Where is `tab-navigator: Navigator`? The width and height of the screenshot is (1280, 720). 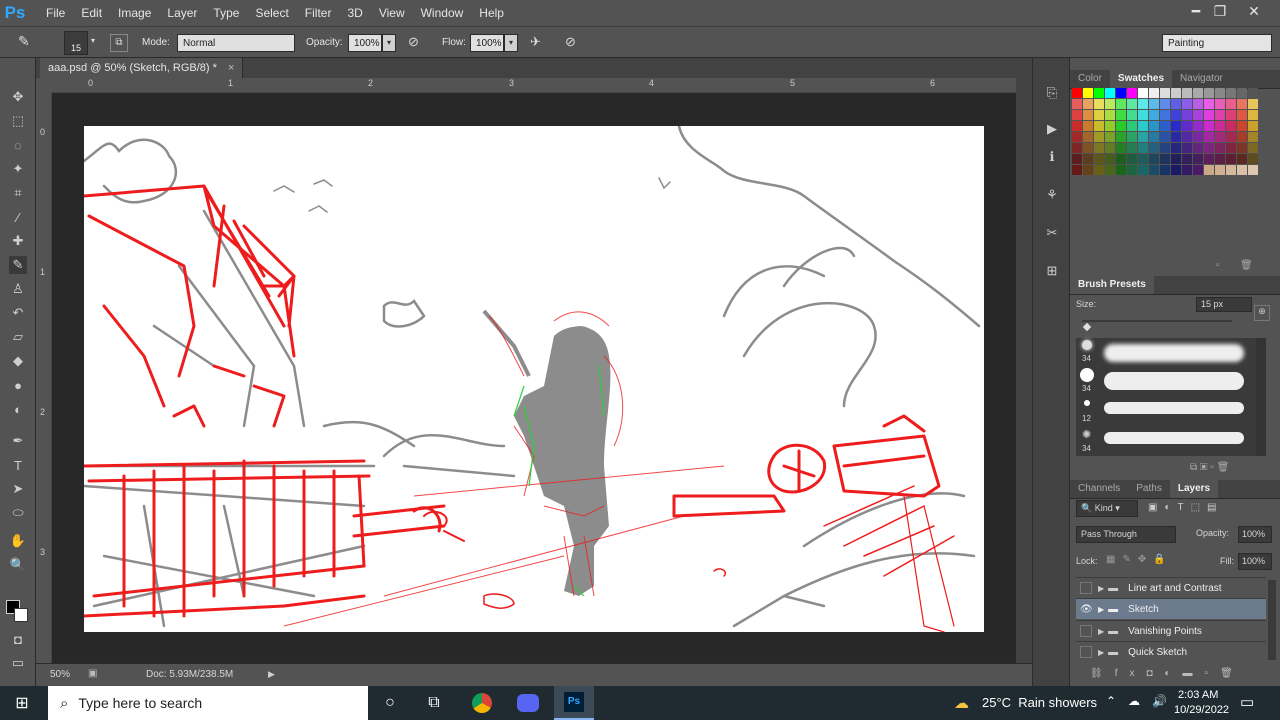 tab-navigator: Navigator is located at coordinates (1201, 79).